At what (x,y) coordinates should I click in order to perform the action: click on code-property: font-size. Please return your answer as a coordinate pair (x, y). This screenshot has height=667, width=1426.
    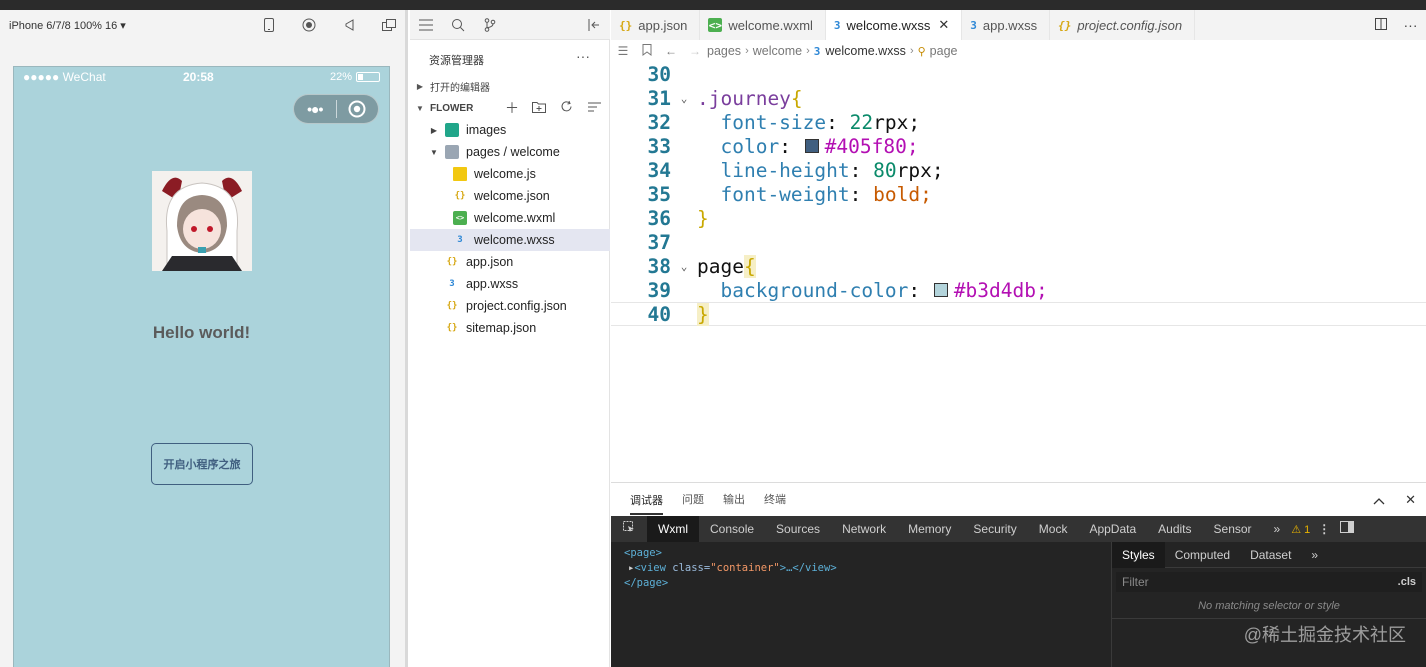
    Looking at the image, I should click on (773, 122).